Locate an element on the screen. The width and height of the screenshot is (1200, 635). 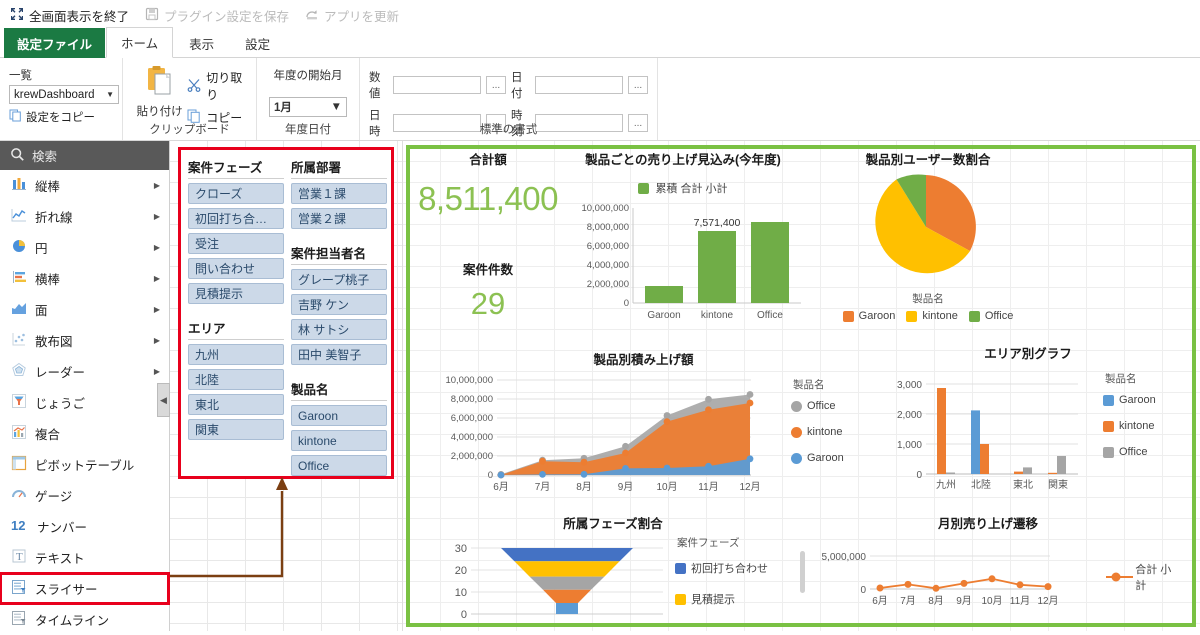
slicer-chip: グレープ桃子 is located at coordinates (339, 279).